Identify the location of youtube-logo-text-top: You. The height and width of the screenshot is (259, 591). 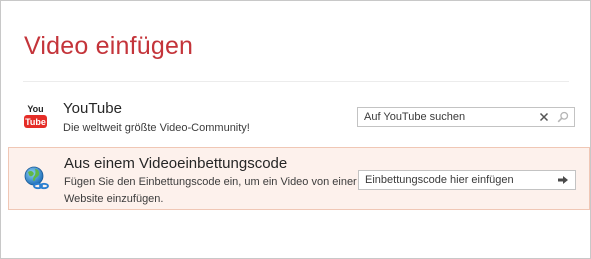
(35, 109).